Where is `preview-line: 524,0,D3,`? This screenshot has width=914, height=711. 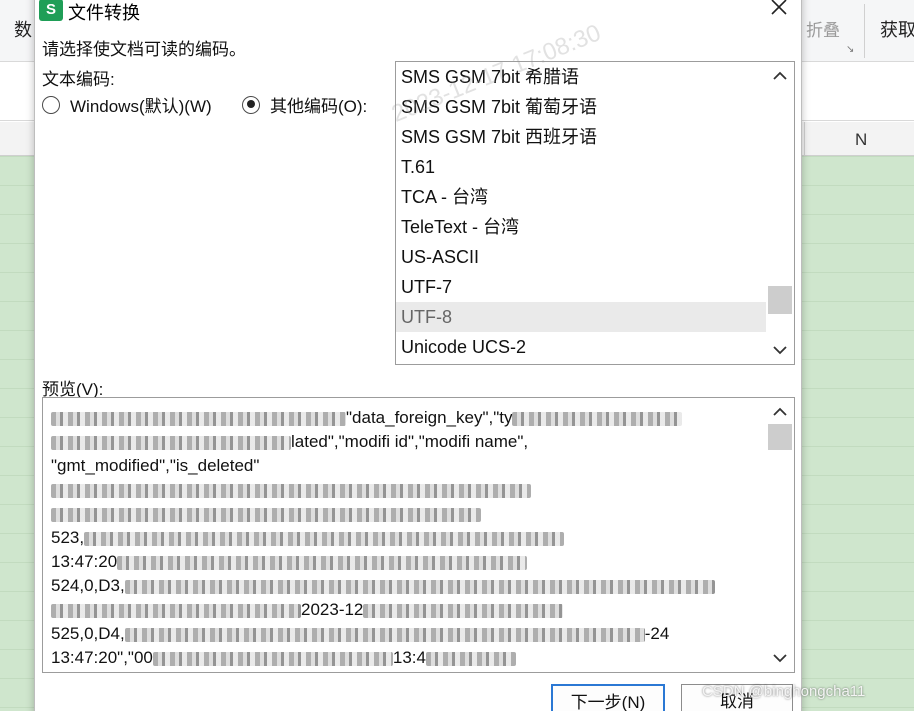
preview-line: 524,0,D3, is located at coordinates (407, 586).